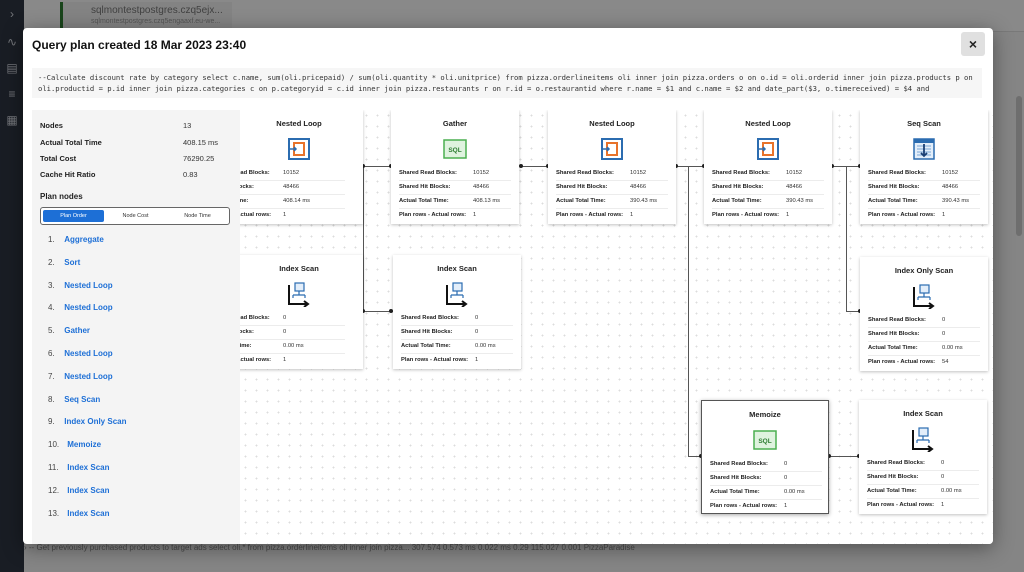 The image size is (1024, 572). What do you see at coordinates (973, 44) in the screenshot?
I see `close-button: ×` at bounding box center [973, 44].